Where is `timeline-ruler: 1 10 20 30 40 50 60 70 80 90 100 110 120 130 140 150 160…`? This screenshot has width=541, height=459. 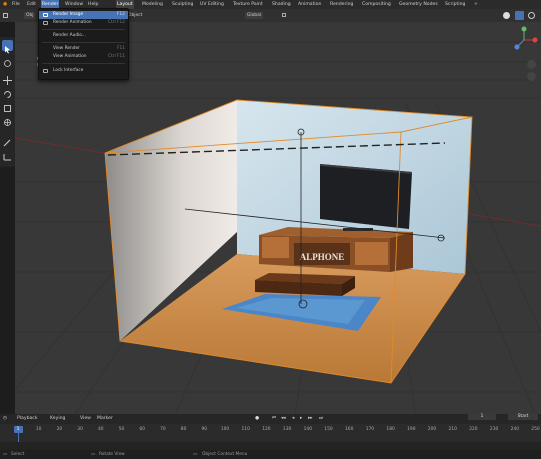 timeline-ruler: 1 10 20 30 40 50 60 70 80 90 100 110 120 130 140 150 160… is located at coordinates (270, 433).